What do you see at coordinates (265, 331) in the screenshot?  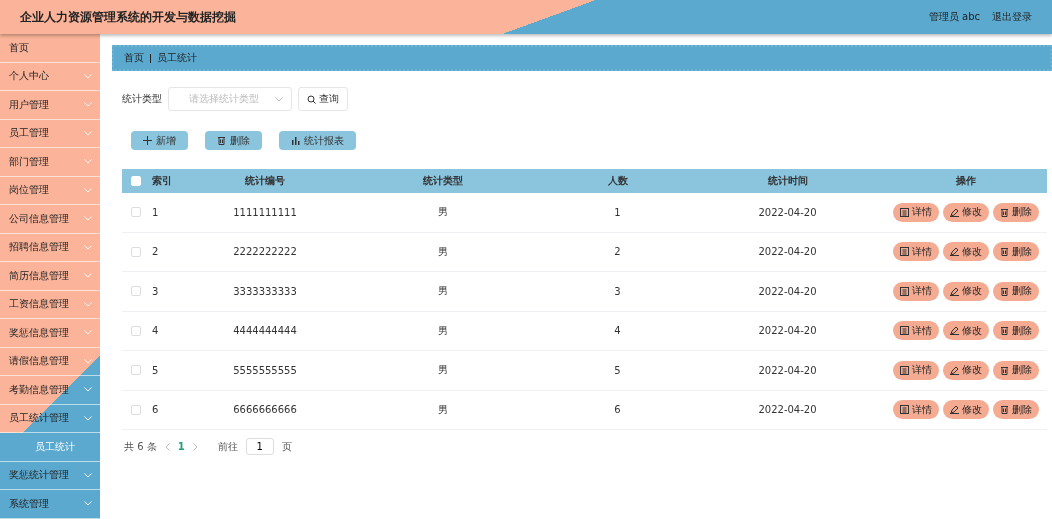 I see `table-cell: 4444444444` at bounding box center [265, 331].